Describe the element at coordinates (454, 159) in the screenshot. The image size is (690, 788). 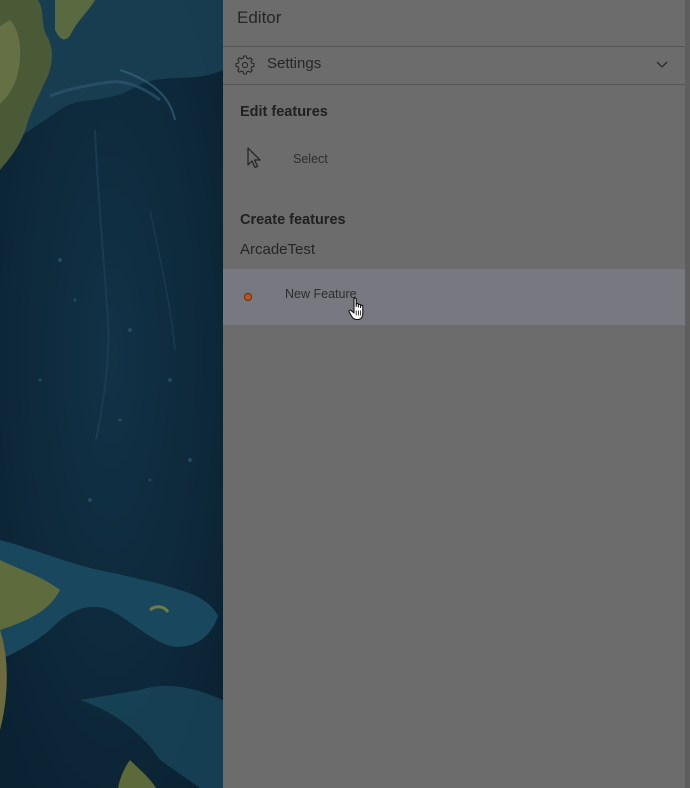
I see `select-tool-button: Select` at that location.